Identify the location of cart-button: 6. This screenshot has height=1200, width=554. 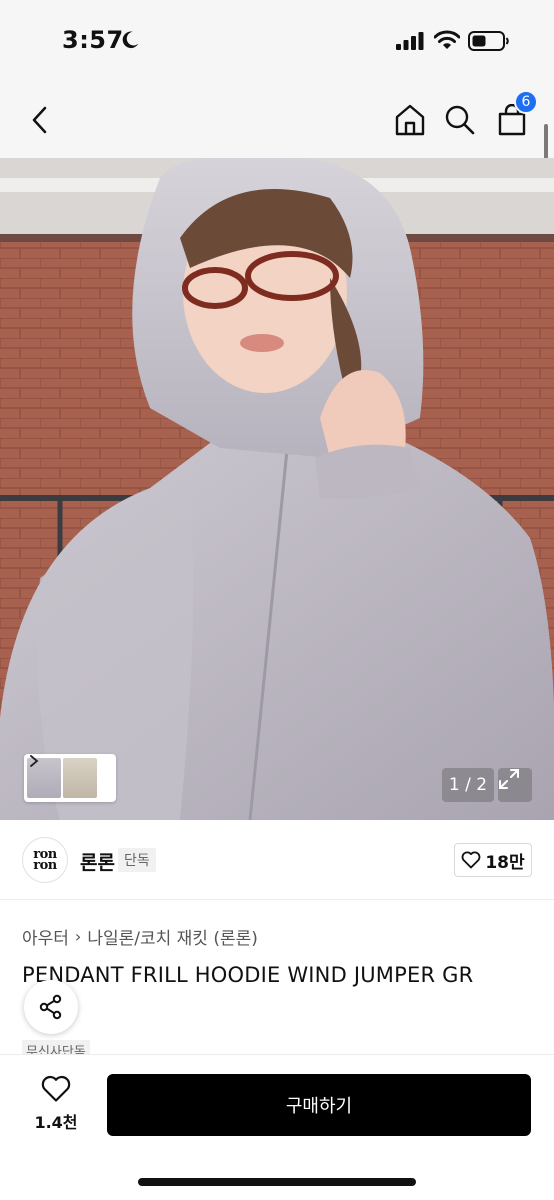
(514, 116).